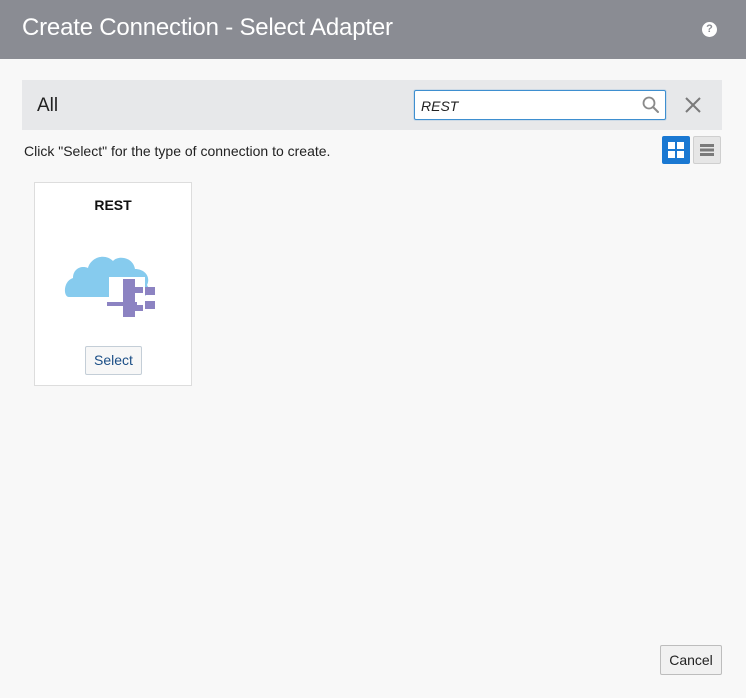  Describe the element at coordinates (440, 106) in the screenshot. I see `search-value: REST` at that location.